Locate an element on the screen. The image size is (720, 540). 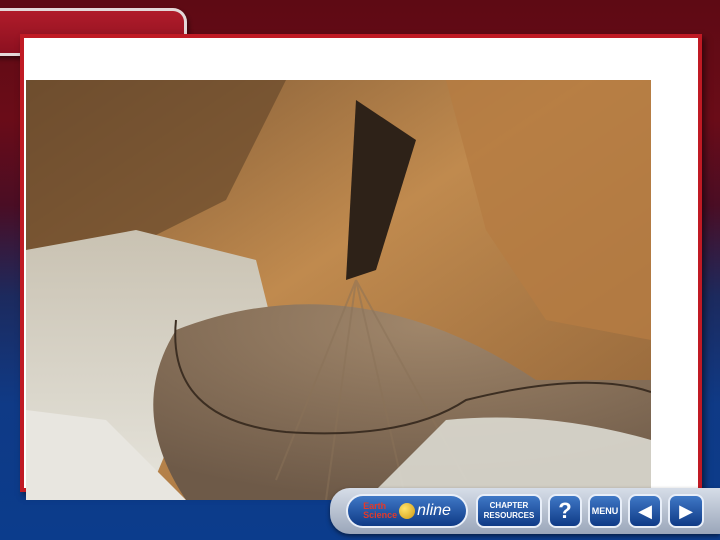
arrow-right-icon: ▶ is located at coordinates (686, 511).